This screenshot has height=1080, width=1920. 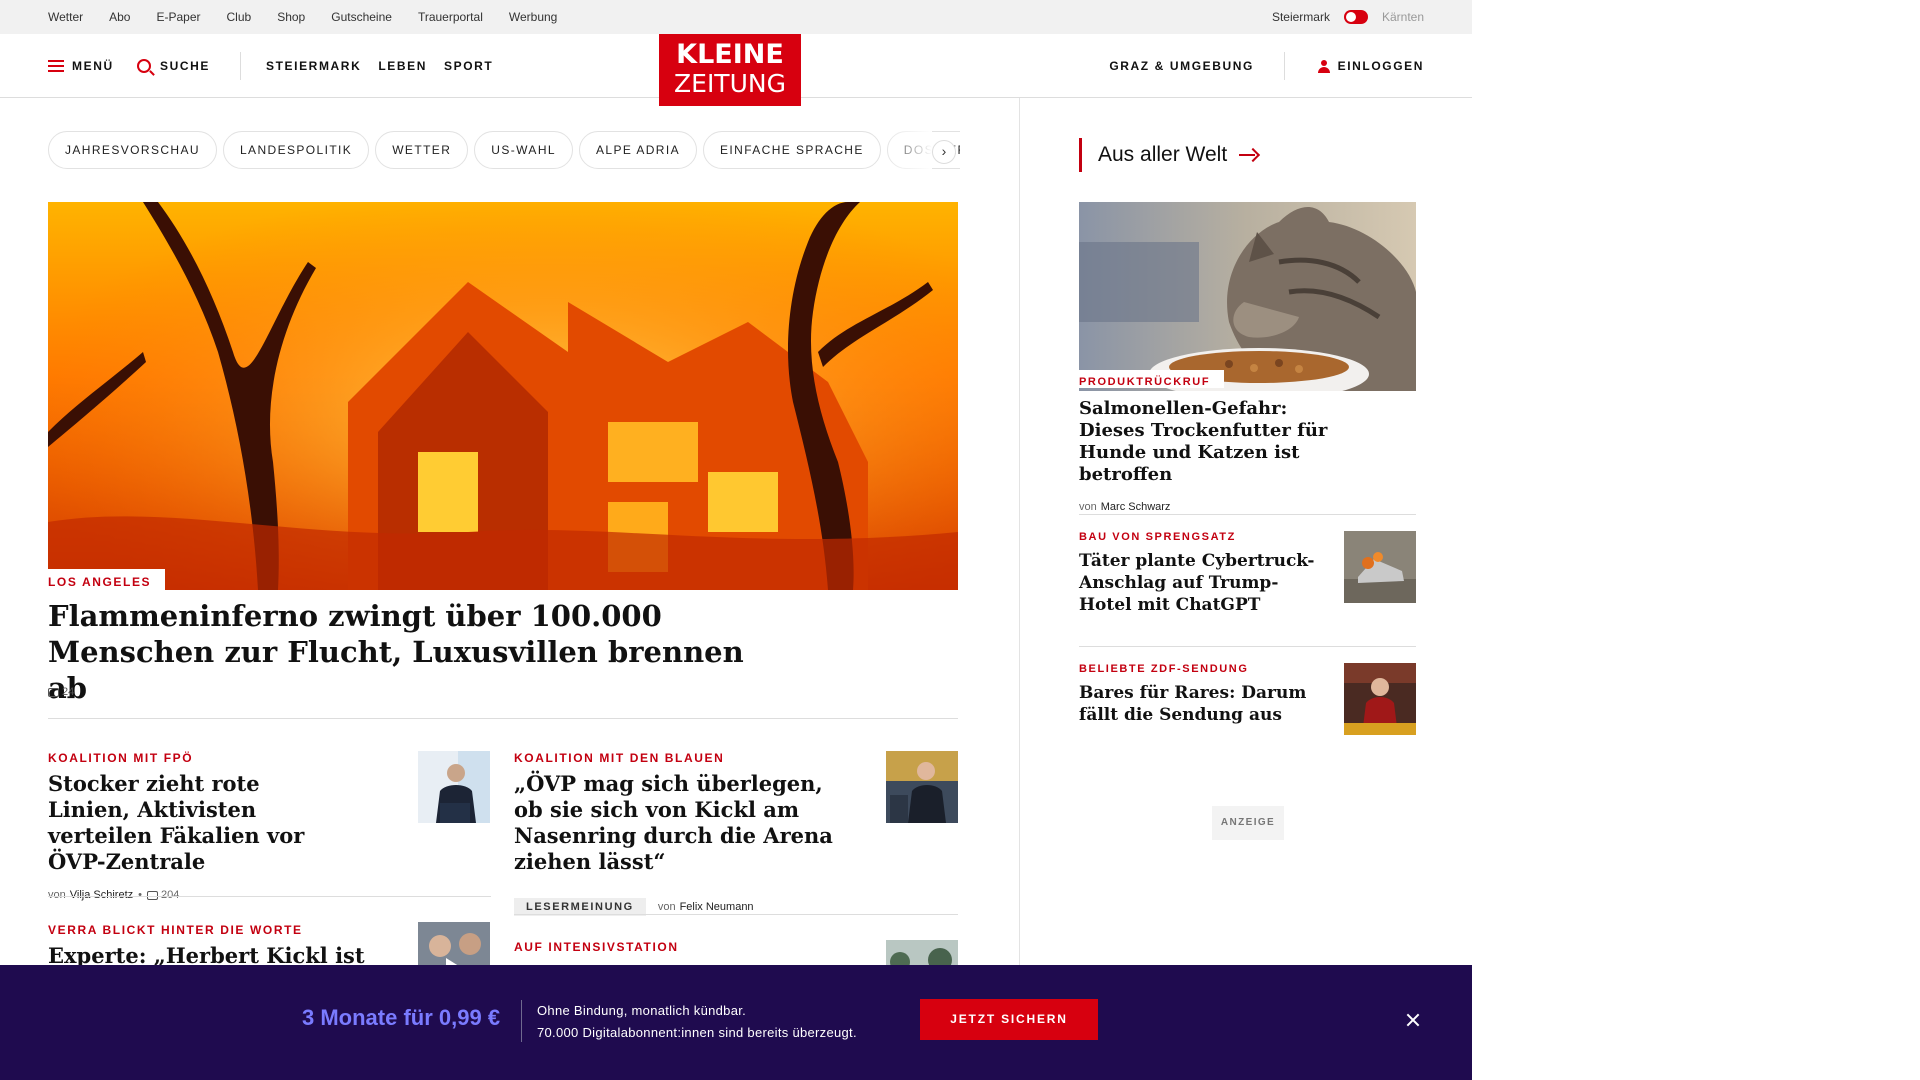 I want to click on tag-us-wahl: US-WAHL, so click(x=523, y=150).